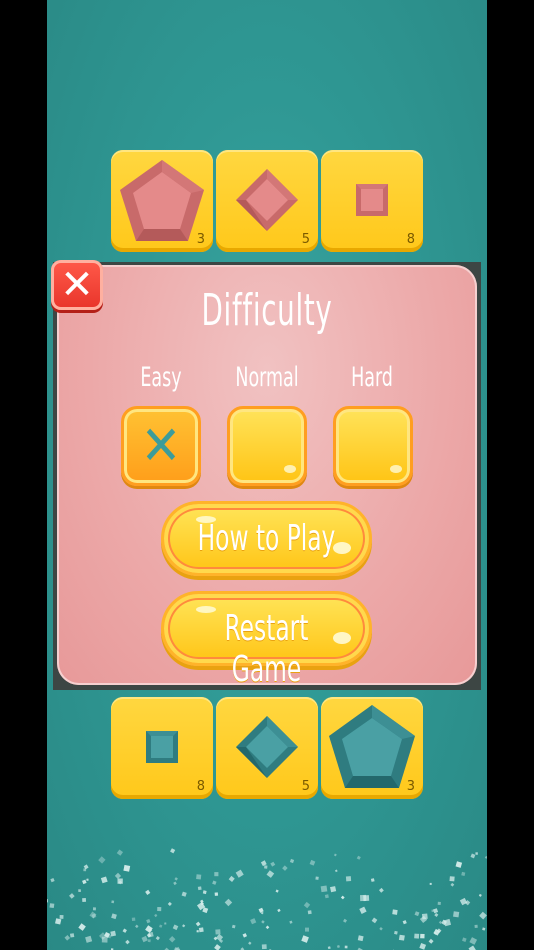 This screenshot has width=534, height=950. I want to click on how-to-play-button: How to Play, so click(266, 538).